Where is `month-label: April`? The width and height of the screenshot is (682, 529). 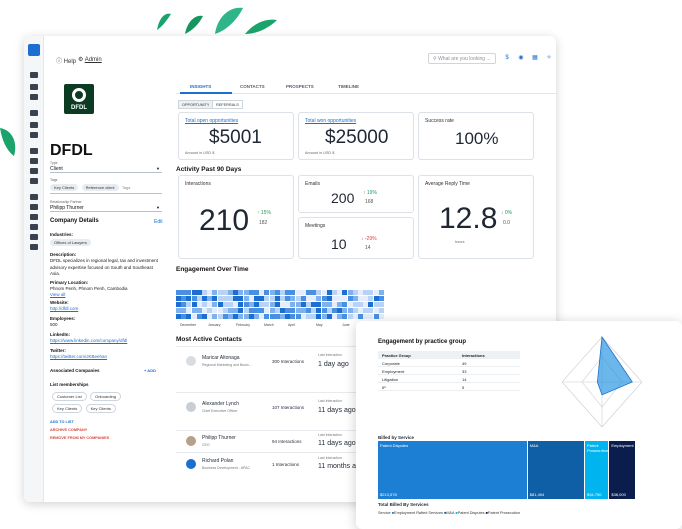 month-label: April is located at coordinates (292, 325).